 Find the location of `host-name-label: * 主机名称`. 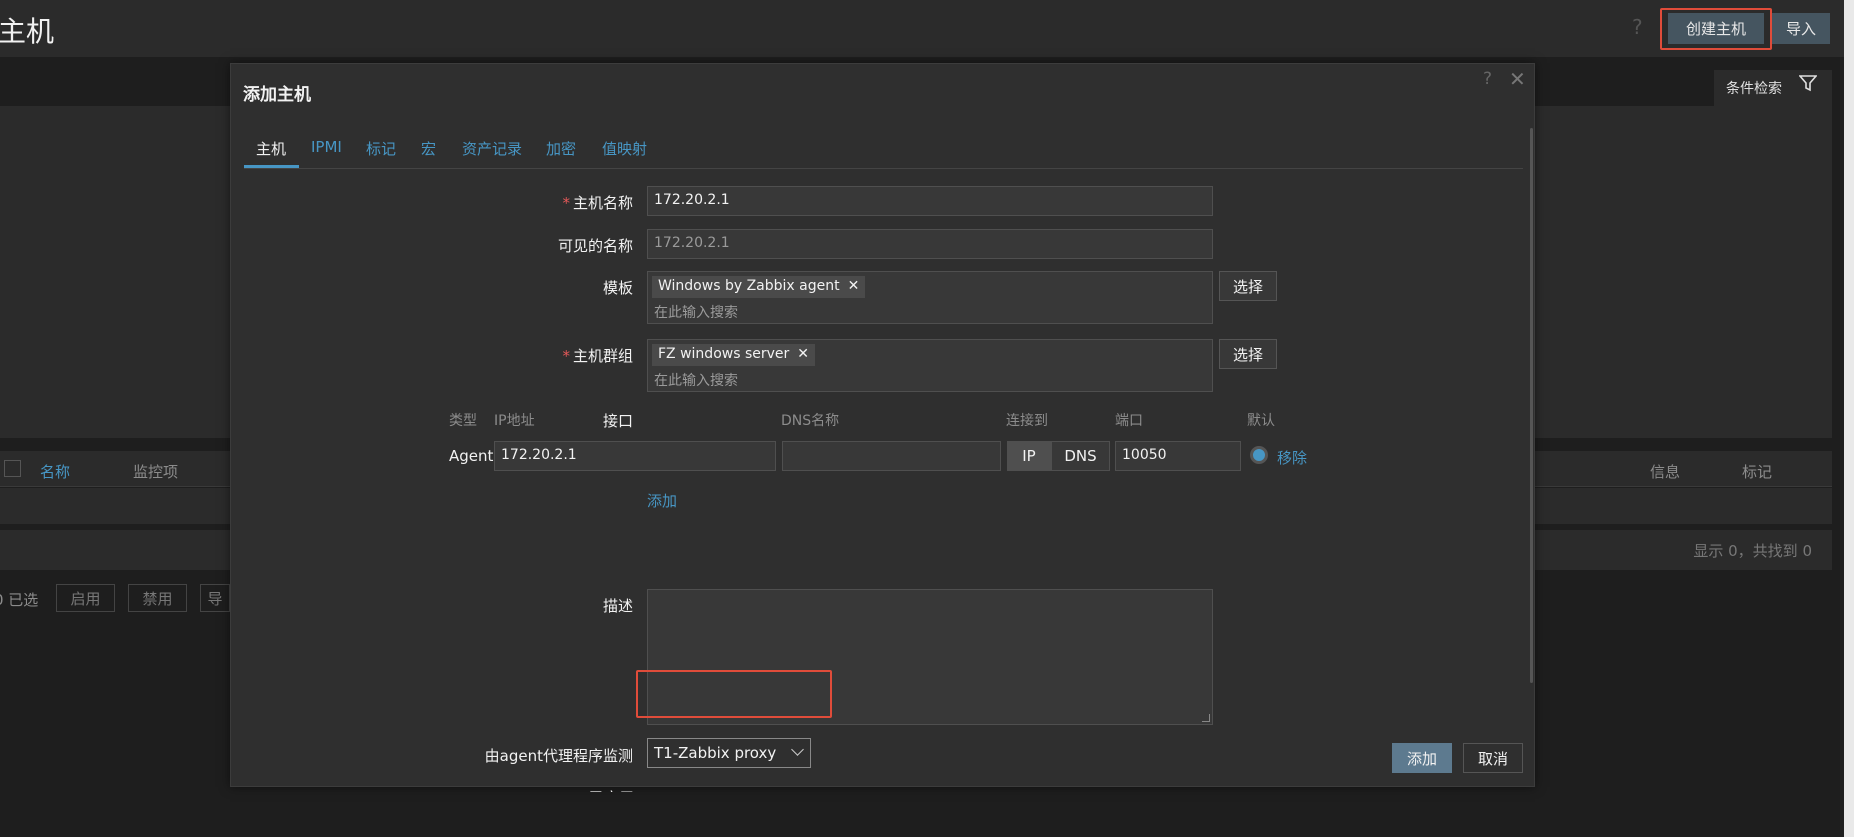

host-name-label: * 主机名称 is located at coordinates (597, 203).